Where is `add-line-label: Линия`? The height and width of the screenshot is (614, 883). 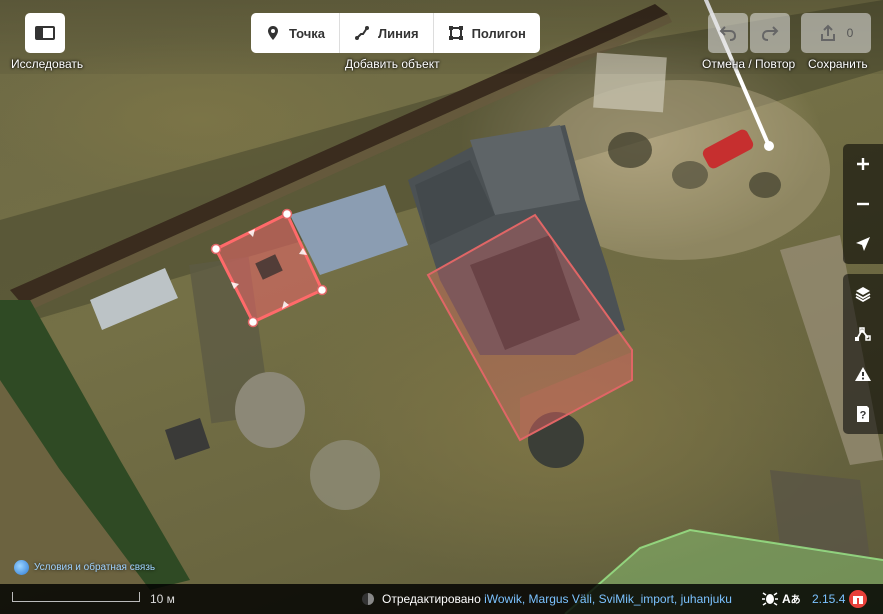 add-line-label: Линия is located at coordinates (398, 33).